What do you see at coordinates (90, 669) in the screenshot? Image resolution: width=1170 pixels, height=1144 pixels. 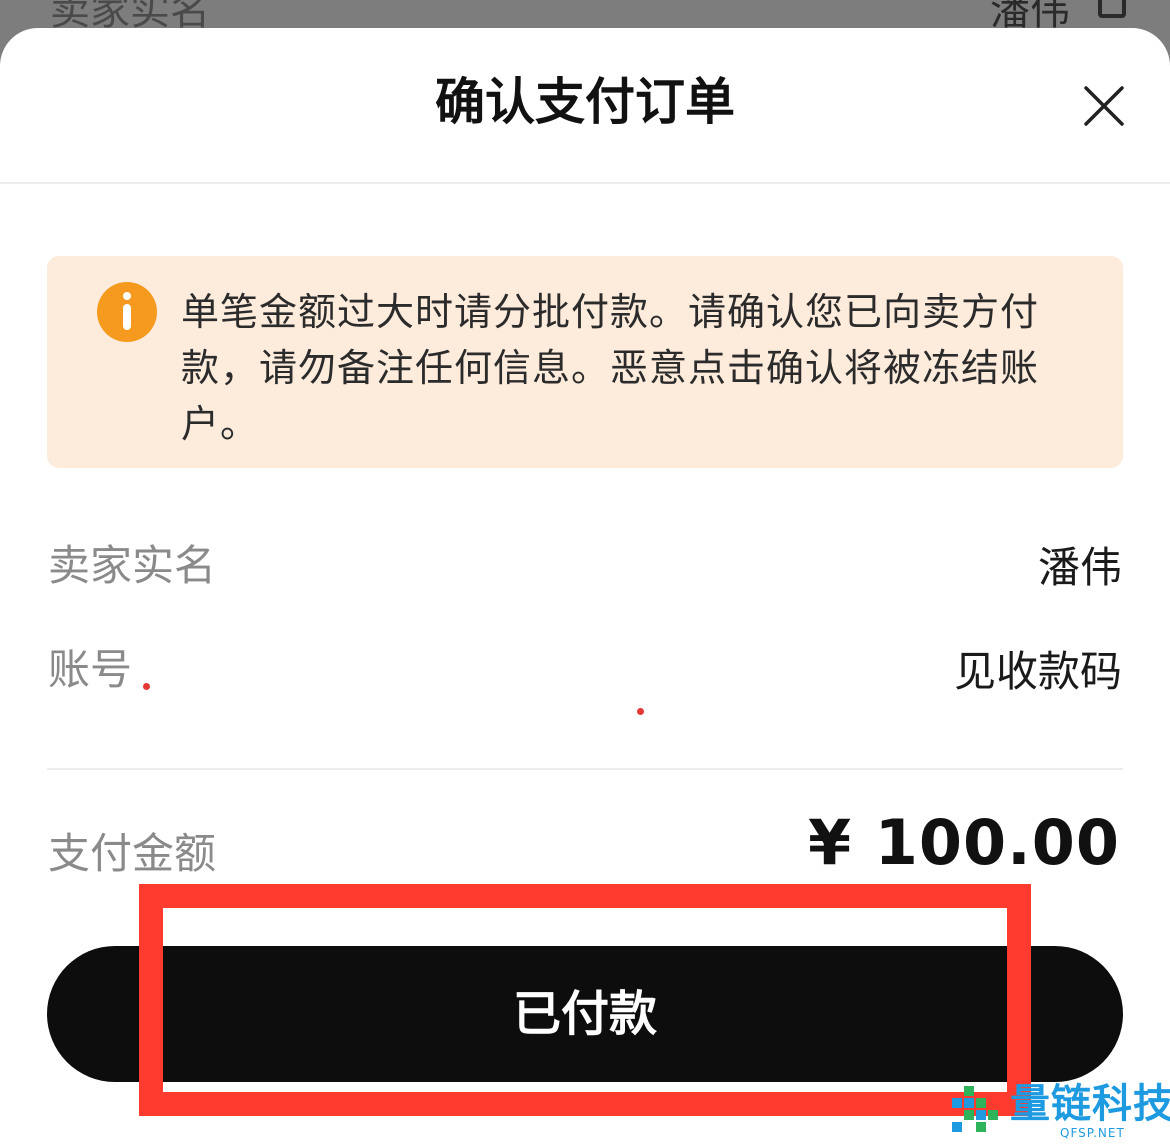 I see `account-label: 账号` at bounding box center [90, 669].